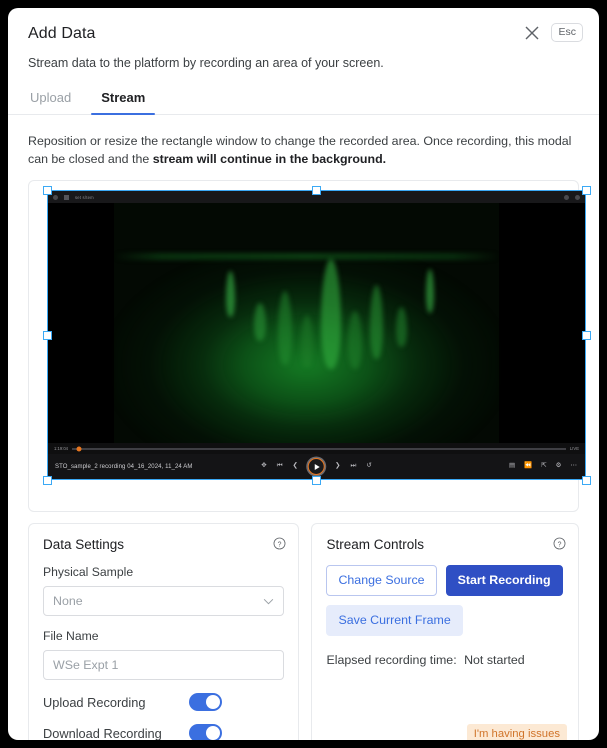  Describe the element at coordinates (516, 732) in the screenshot. I see `having-issues-badge: I'm having issues` at that location.